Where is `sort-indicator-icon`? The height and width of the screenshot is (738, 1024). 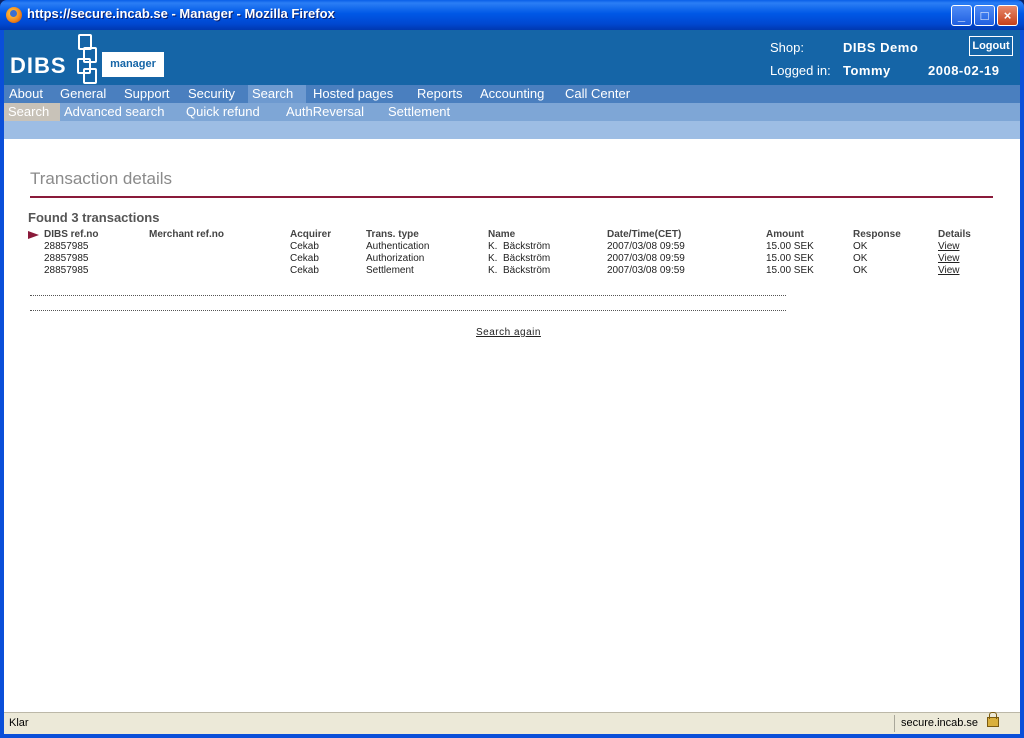 sort-indicator-icon is located at coordinates (33, 235).